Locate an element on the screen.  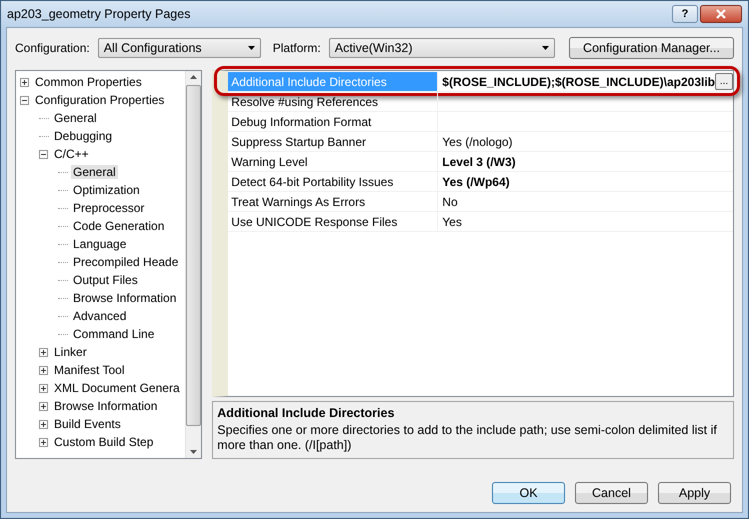
property-row: Resolve #using References is located at coordinates (480, 102).